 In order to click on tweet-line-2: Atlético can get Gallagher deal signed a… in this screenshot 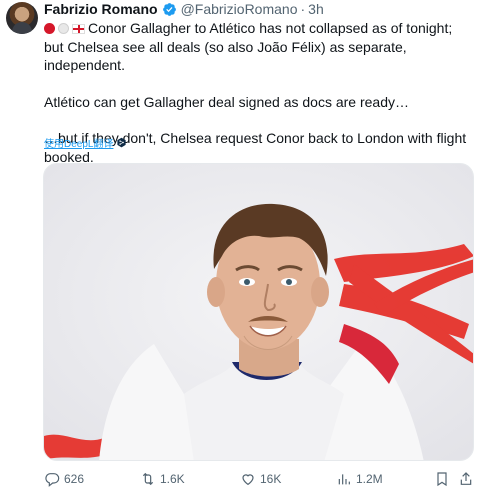, I will do `click(226, 101)`.